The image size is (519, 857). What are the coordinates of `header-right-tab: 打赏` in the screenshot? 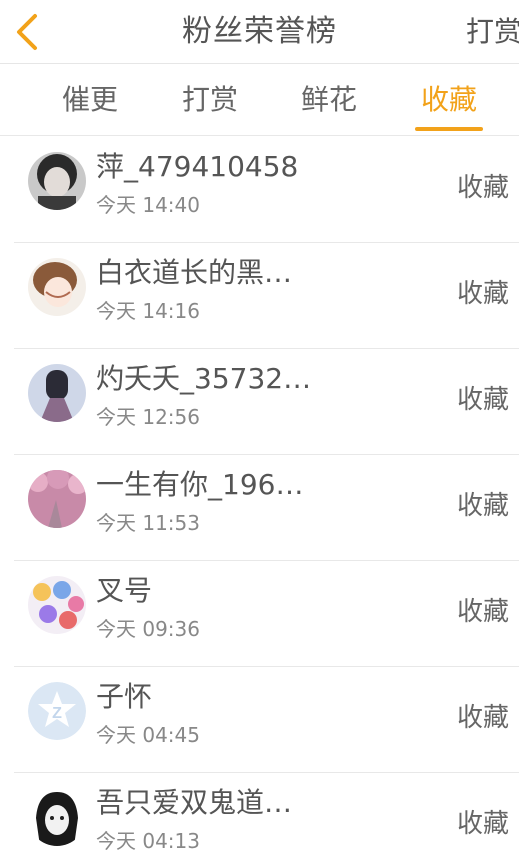 It's located at (492, 32).